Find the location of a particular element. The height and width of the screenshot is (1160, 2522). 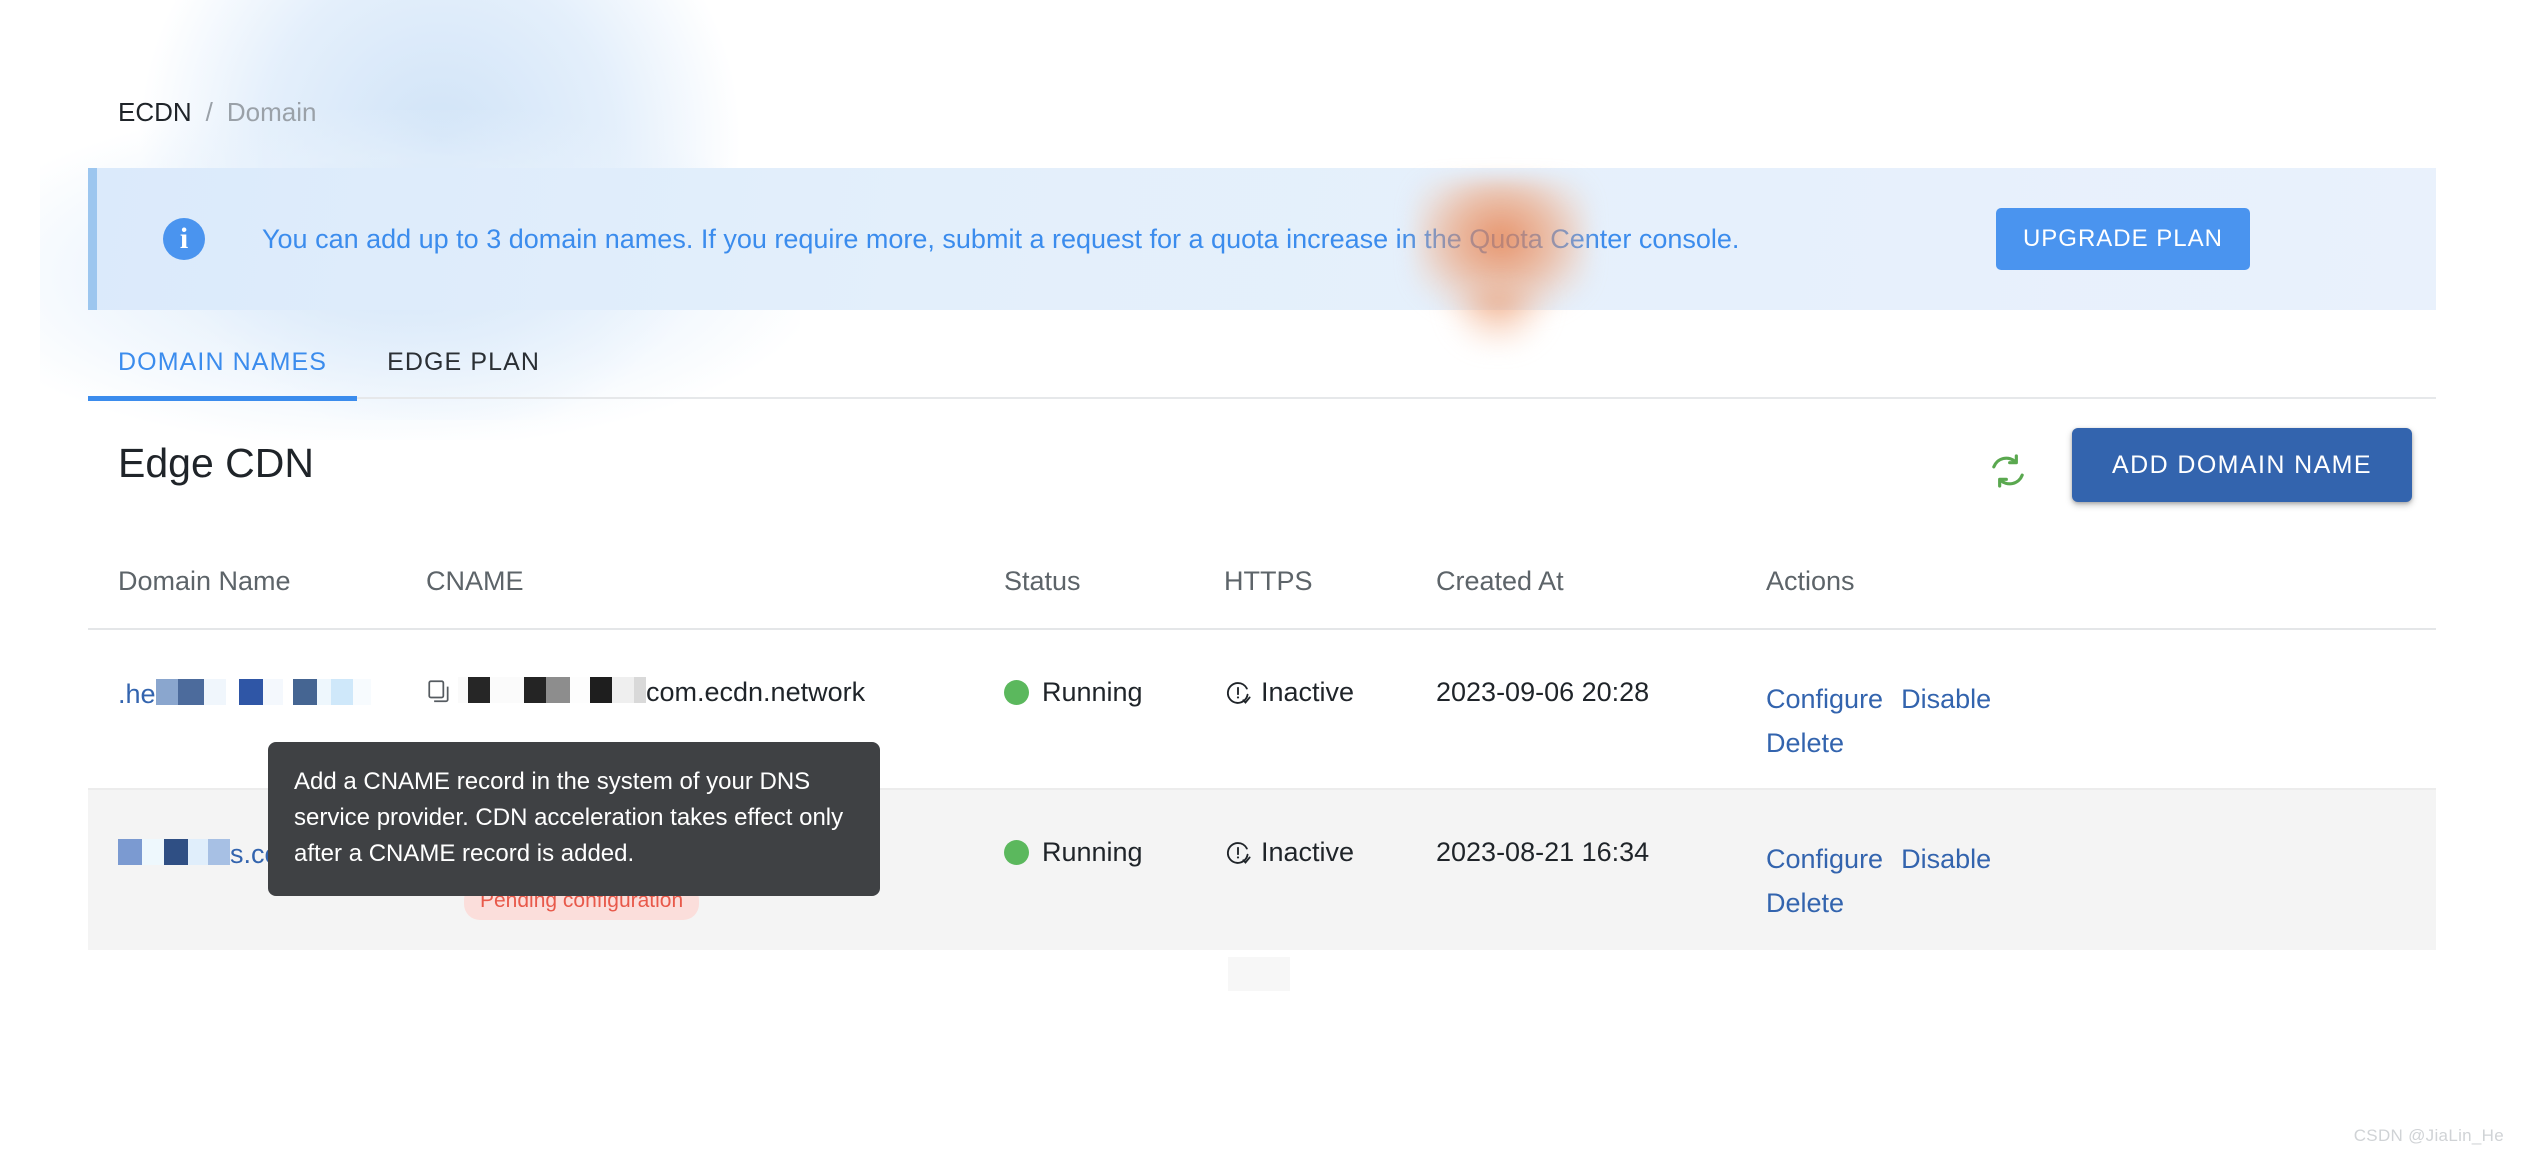

domain-prefix: .he is located at coordinates (137, 693).